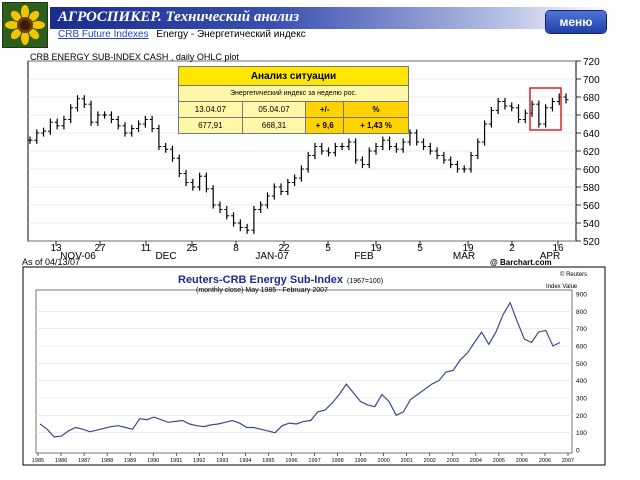  Describe the element at coordinates (274, 125) in the screenshot. I see `analysis-value-prev: 668,31` at that location.